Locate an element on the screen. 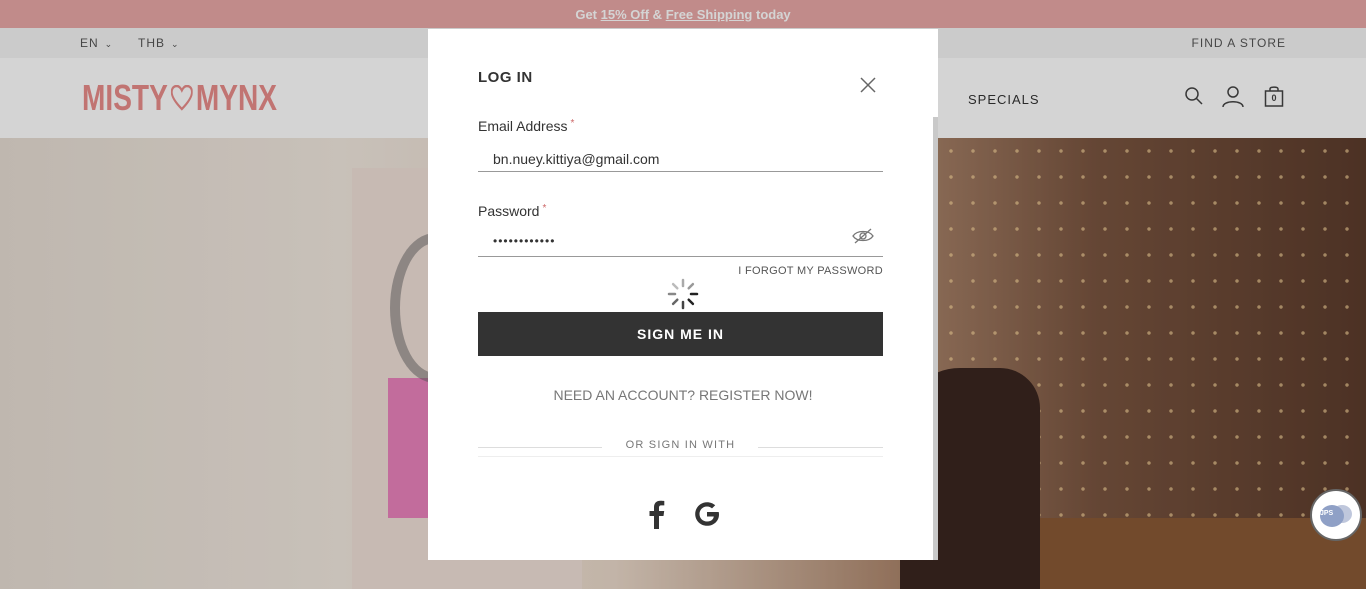  or-divider: OR SIGN IN WITH is located at coordinates (680, 447).